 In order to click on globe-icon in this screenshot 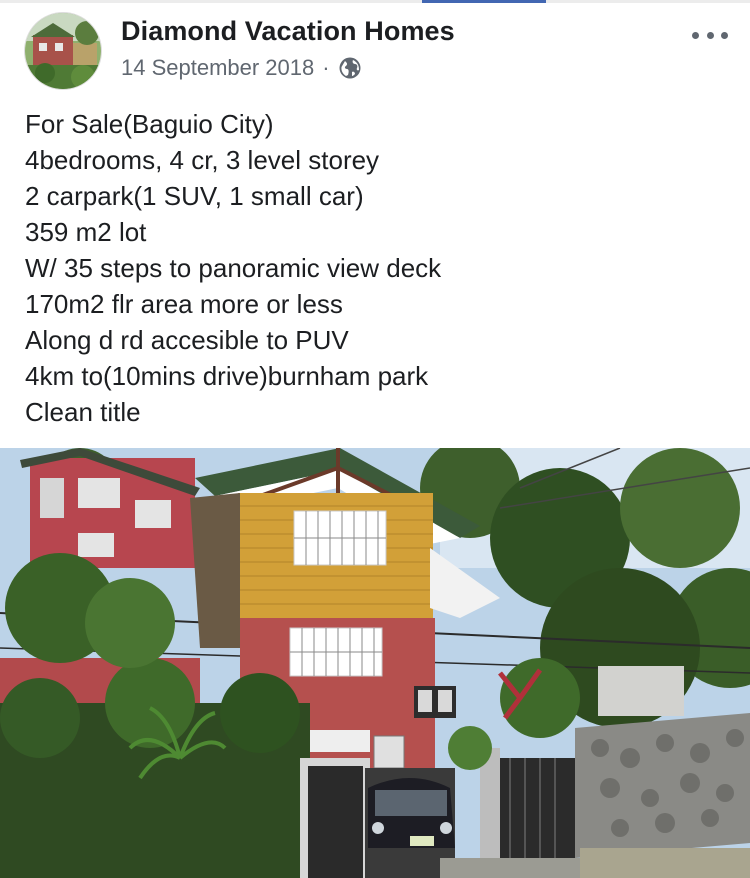, I will do `click(350, 68)`.